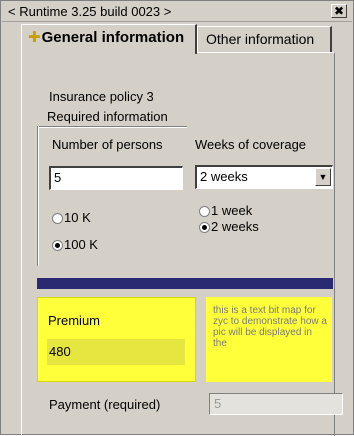  I want to click on close-icon: ✖, so click(339, 11).